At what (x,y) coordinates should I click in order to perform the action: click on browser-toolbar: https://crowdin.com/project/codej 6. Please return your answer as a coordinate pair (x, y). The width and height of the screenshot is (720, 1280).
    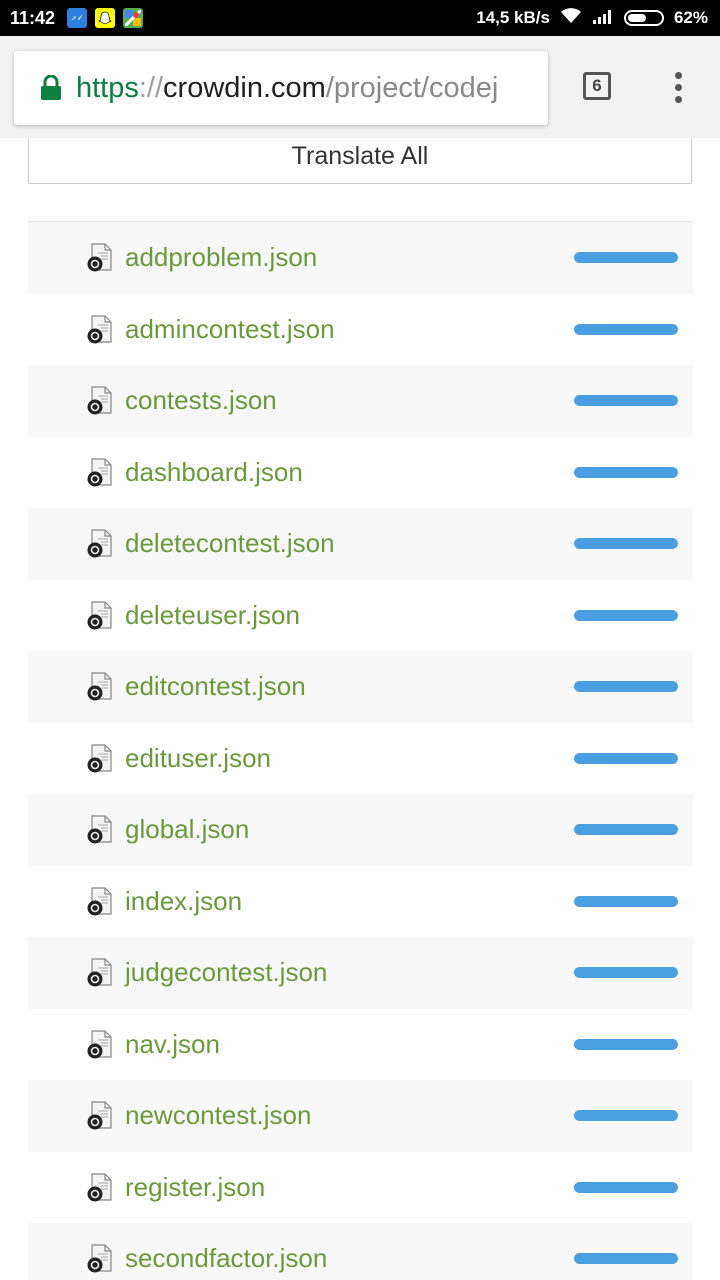
    Looking at the image, I should click on (360, 87).